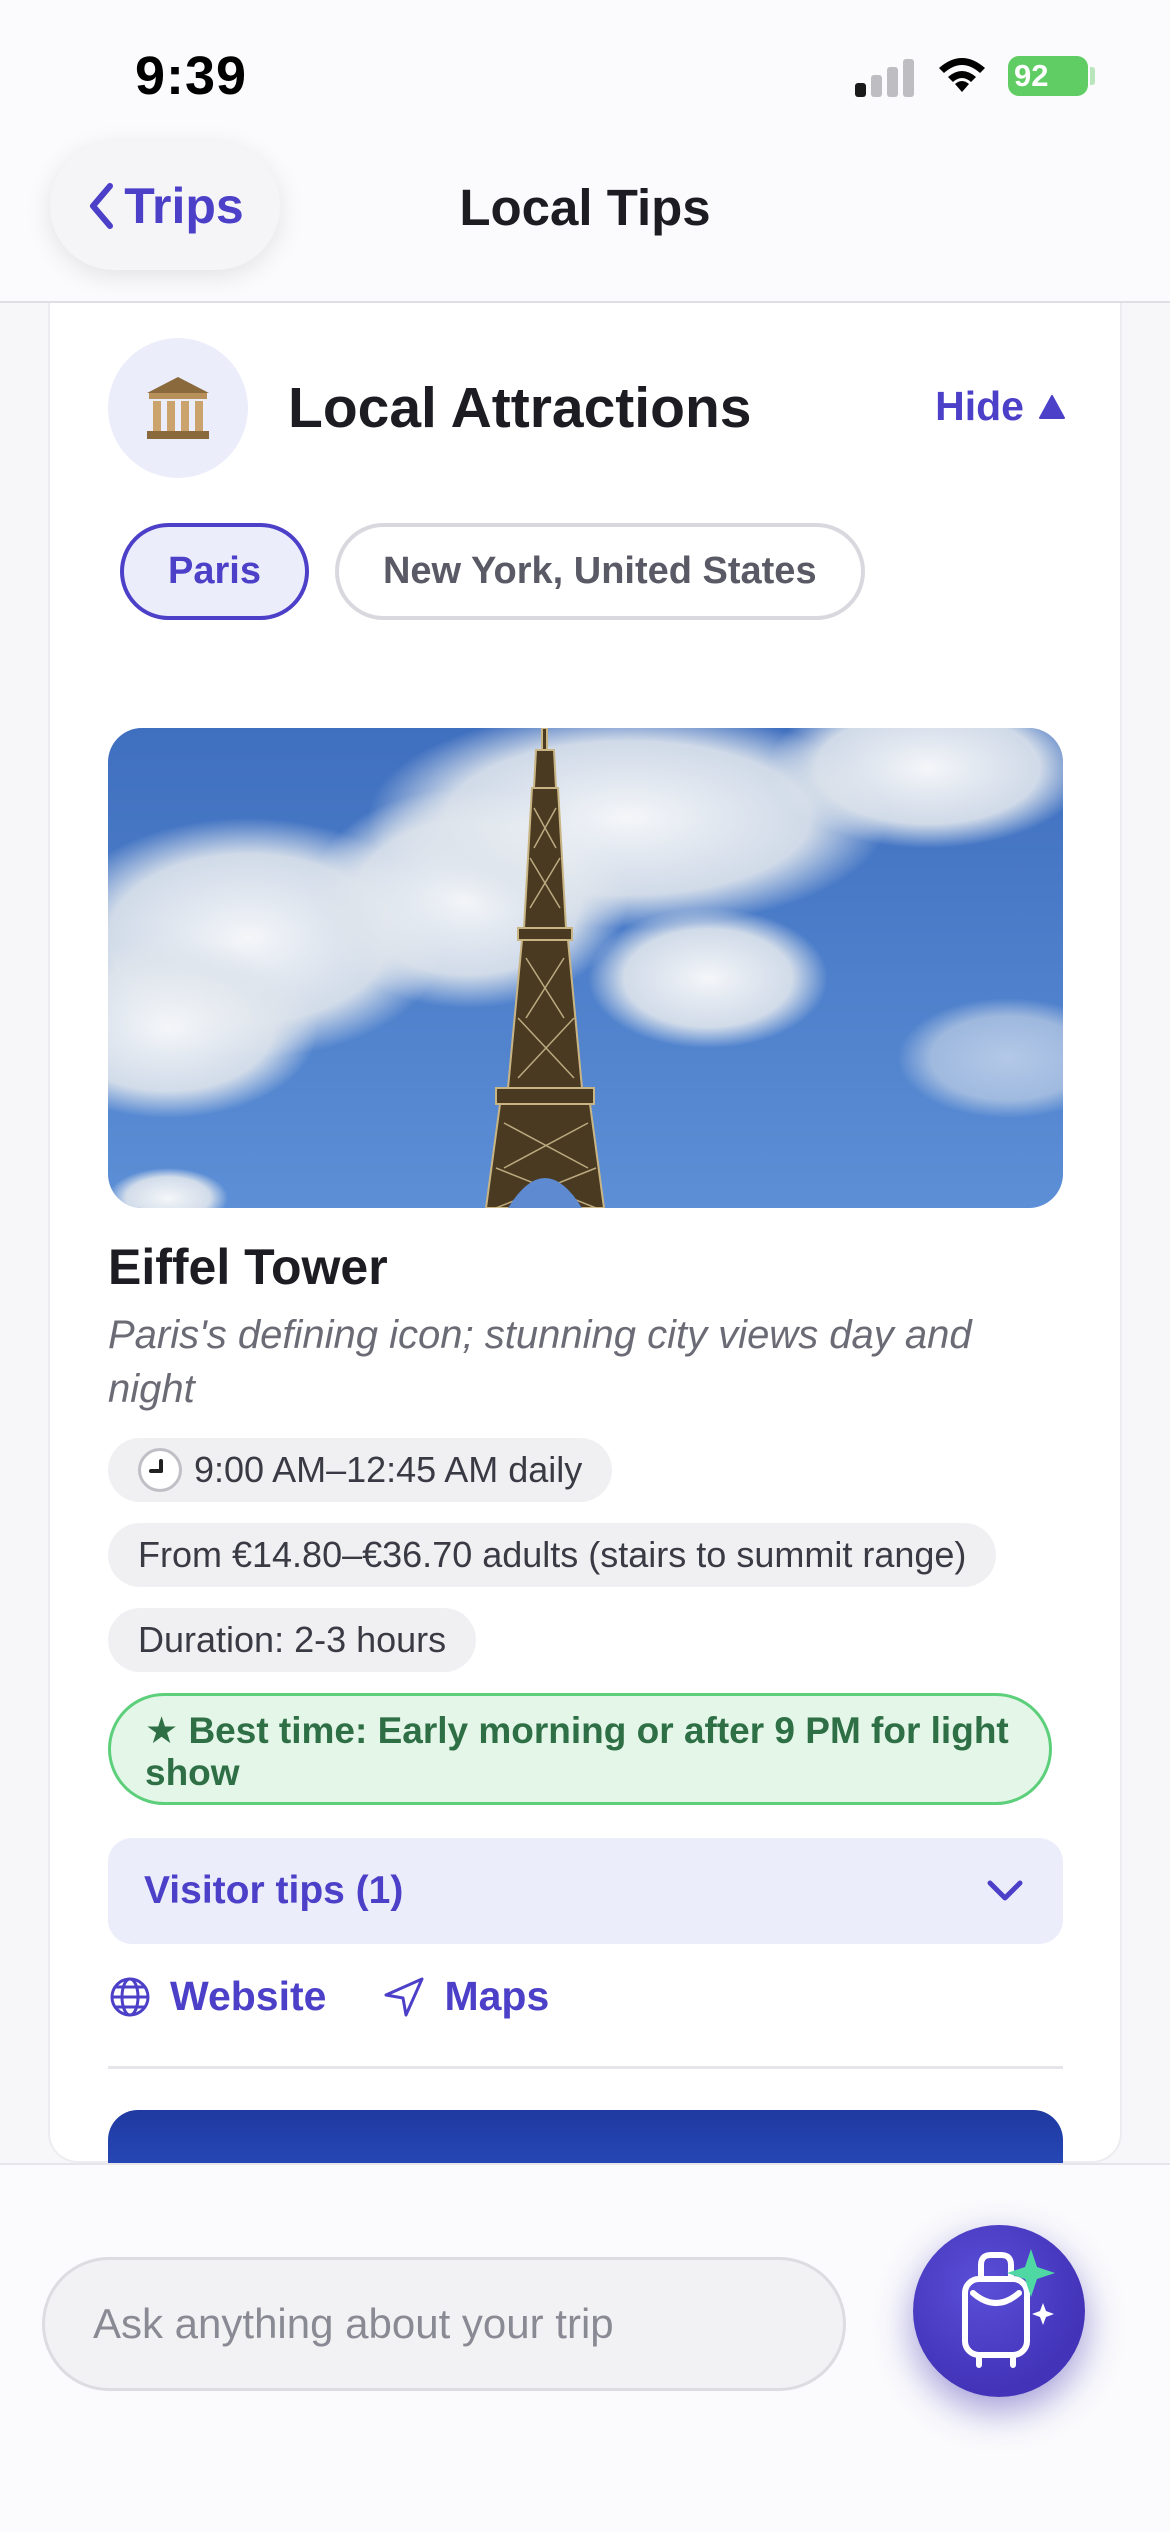  What do you see at coordinates (444, 2324) in the screenshot?
I see `ask-input` at bounding box center [444, 2324].